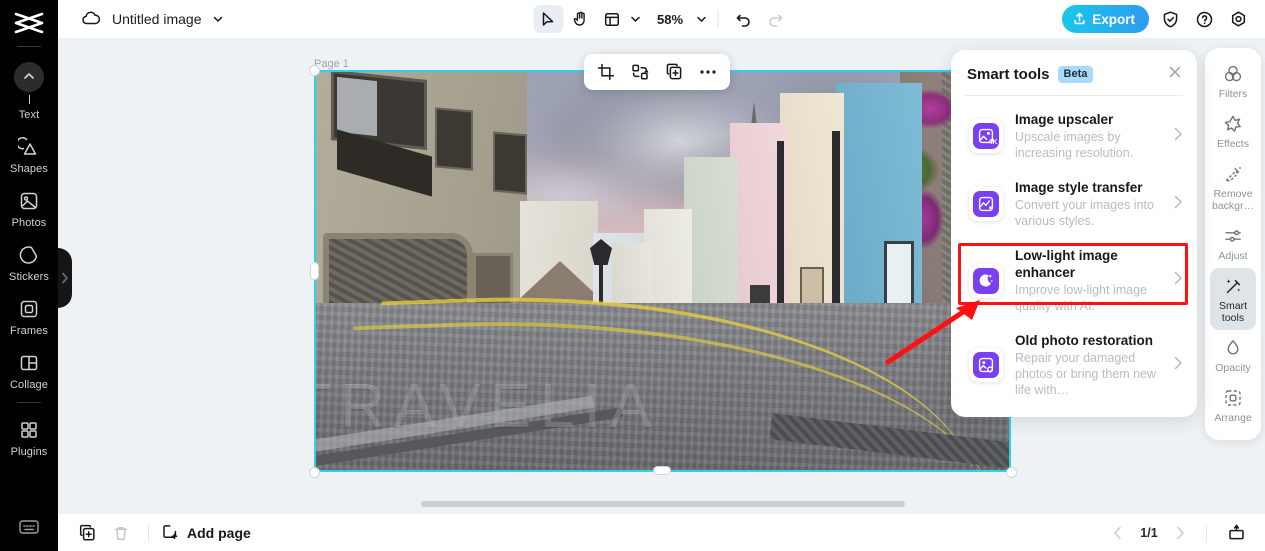  Describe the element at coordinates (29, 255) in the screenshot. I see `stickers-icon` at that location.